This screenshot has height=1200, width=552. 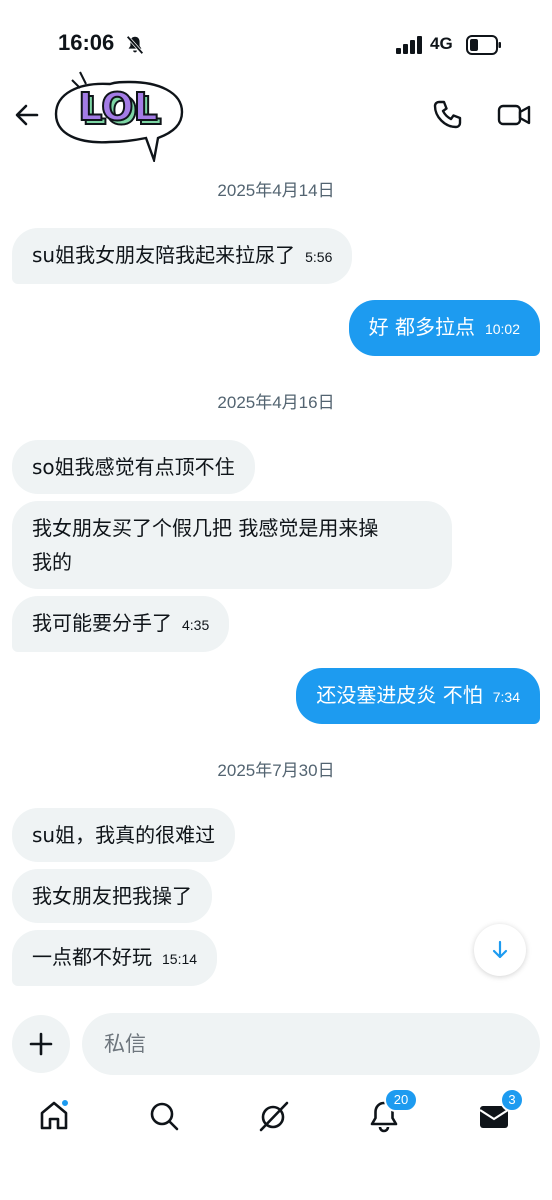 I want to click on scroll-to-bottom-button, so click(x=500, y=950).